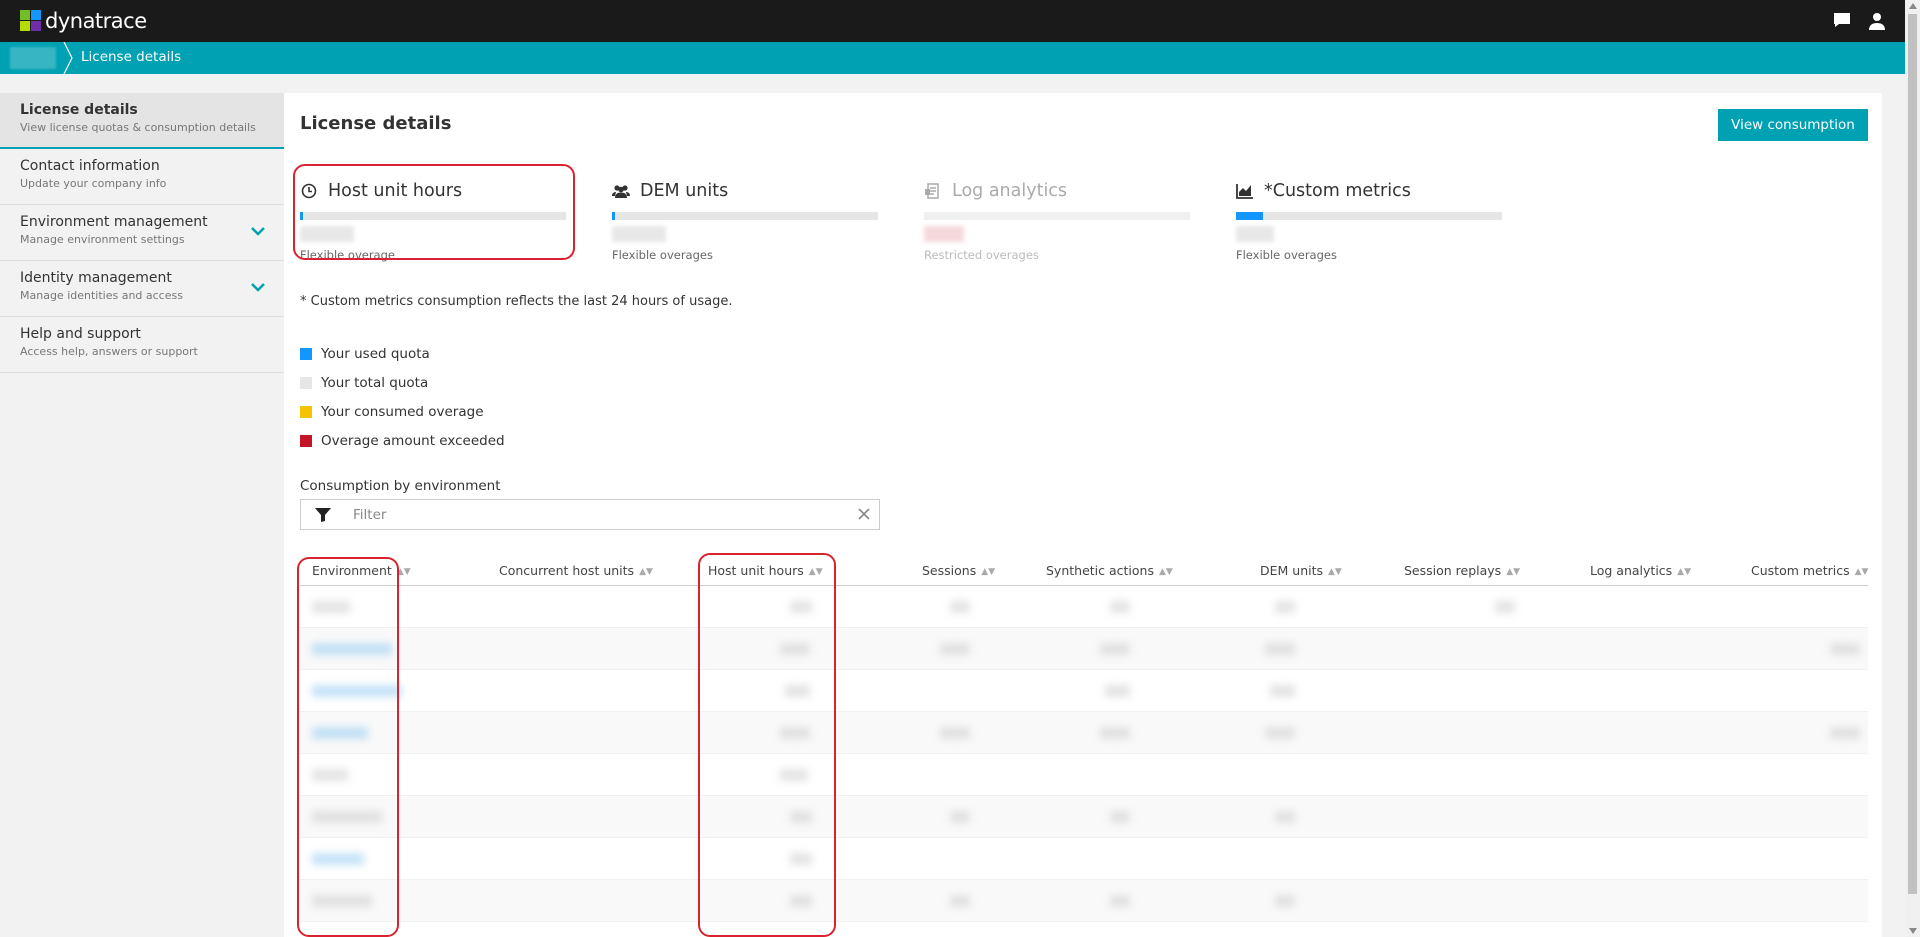 This screenshot has height=937, width=1920. I want to click on column-header-custom-metrics: Custom metrics ▲▼, so click(1809, 570).